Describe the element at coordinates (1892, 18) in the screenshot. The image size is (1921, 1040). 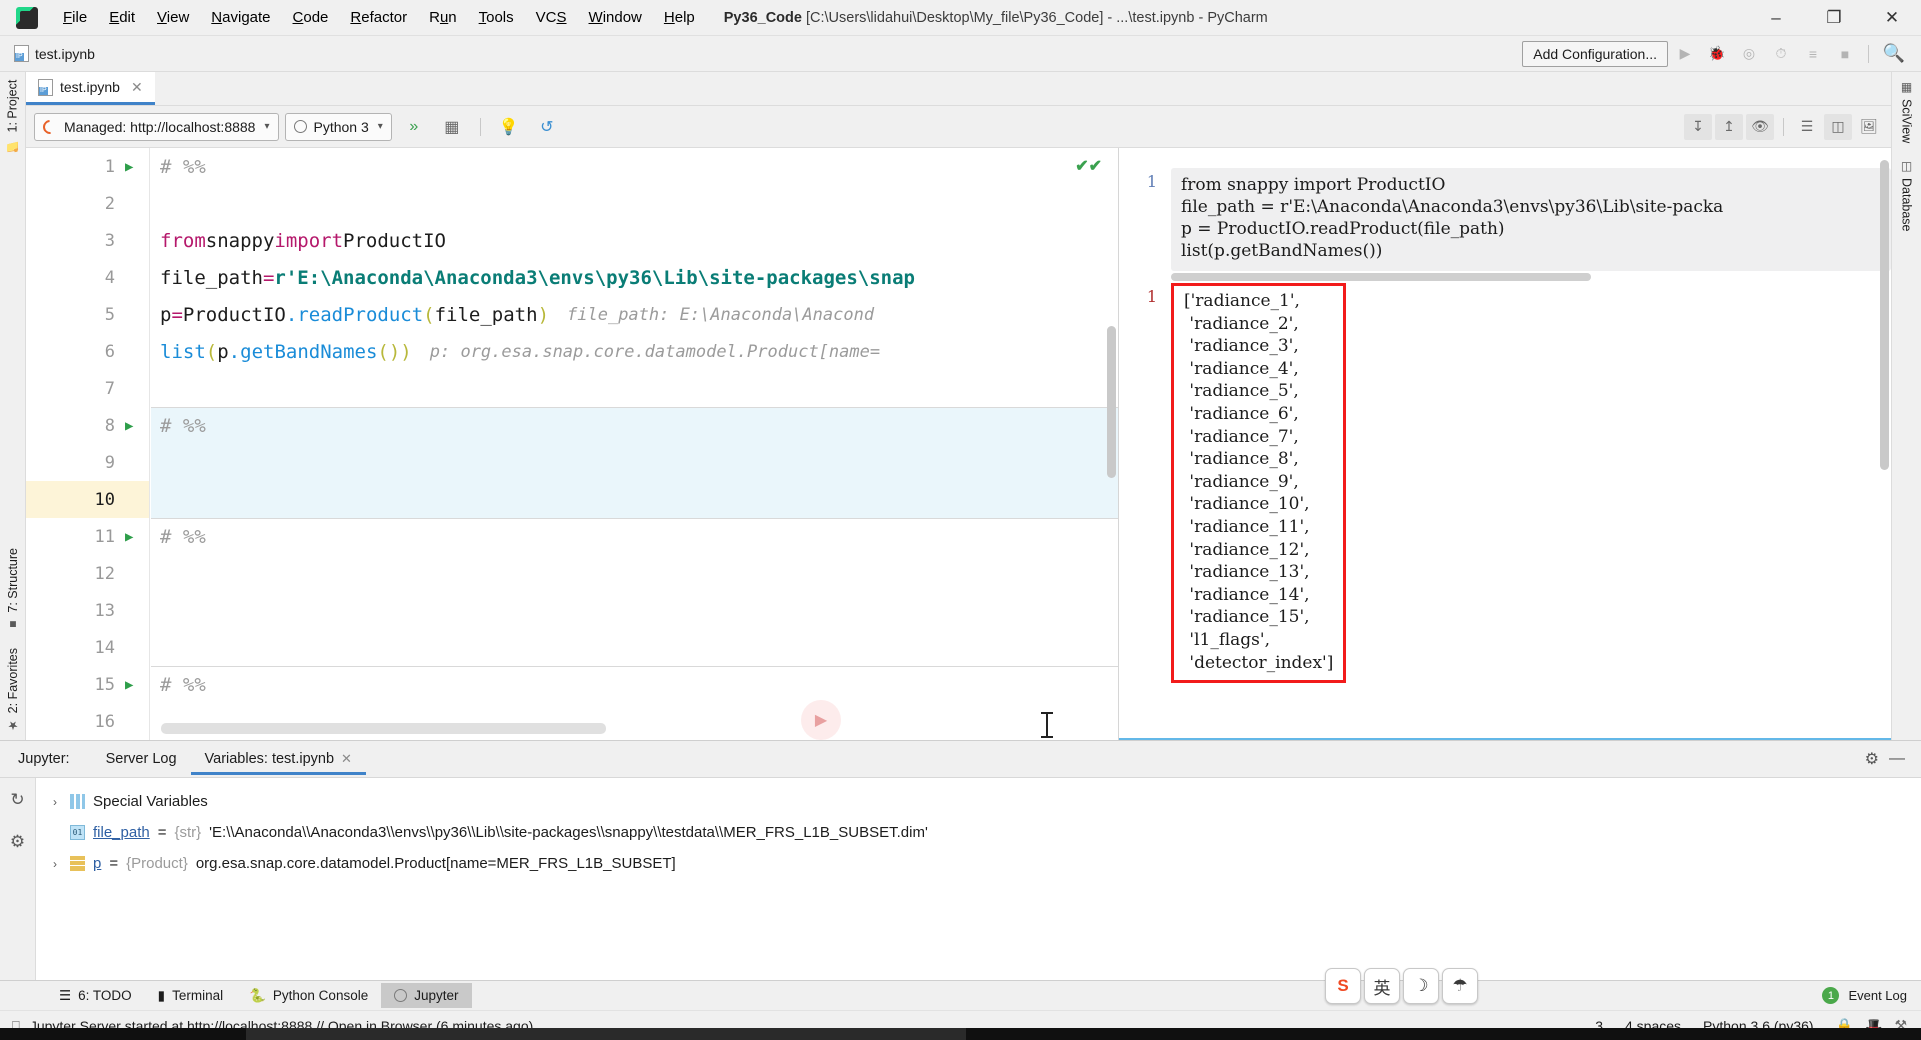
I see `close-button: ✕` at that location.